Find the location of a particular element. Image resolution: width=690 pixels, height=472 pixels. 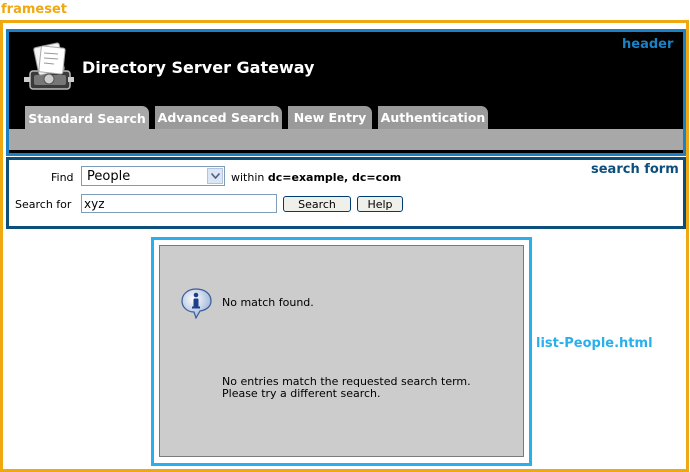

frameset-annotation: frameset is located at coordinates (34, 9).